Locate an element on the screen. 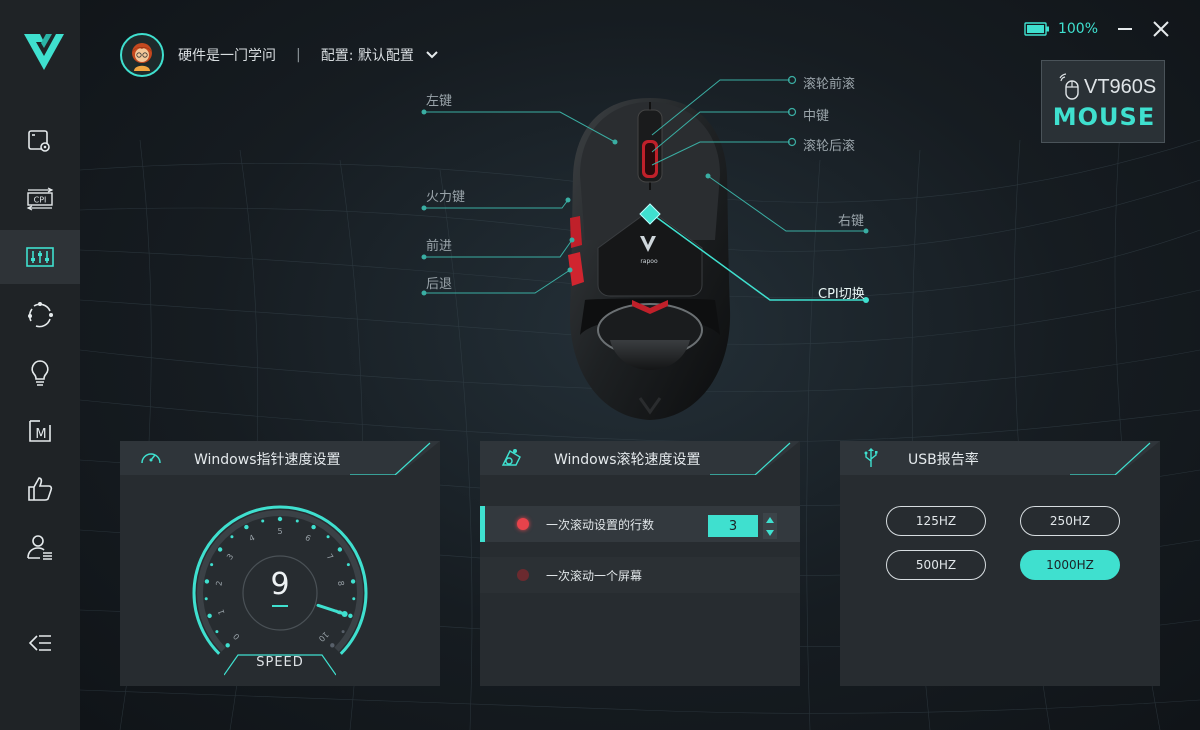  gauge-tick-label: 3 is located at coordinates (230, 556).